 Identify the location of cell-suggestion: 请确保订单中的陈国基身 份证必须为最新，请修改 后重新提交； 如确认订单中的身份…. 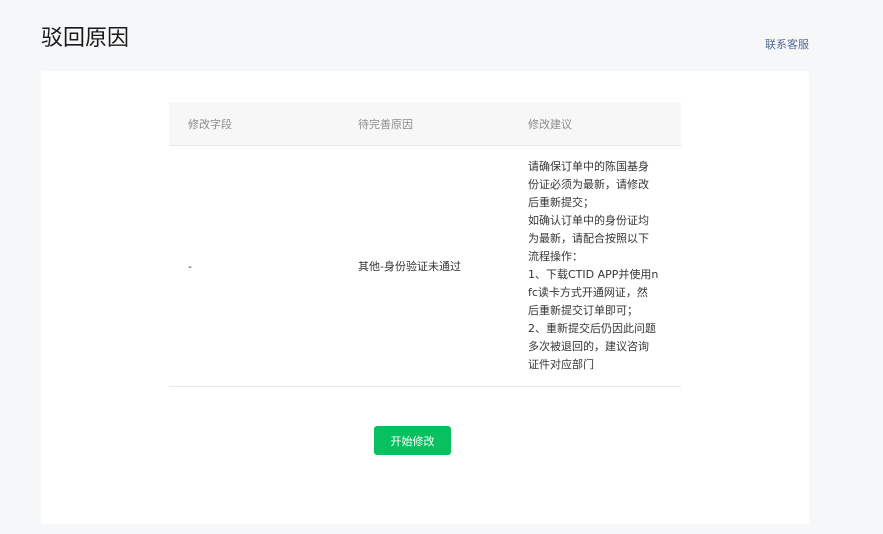
(595, 266).